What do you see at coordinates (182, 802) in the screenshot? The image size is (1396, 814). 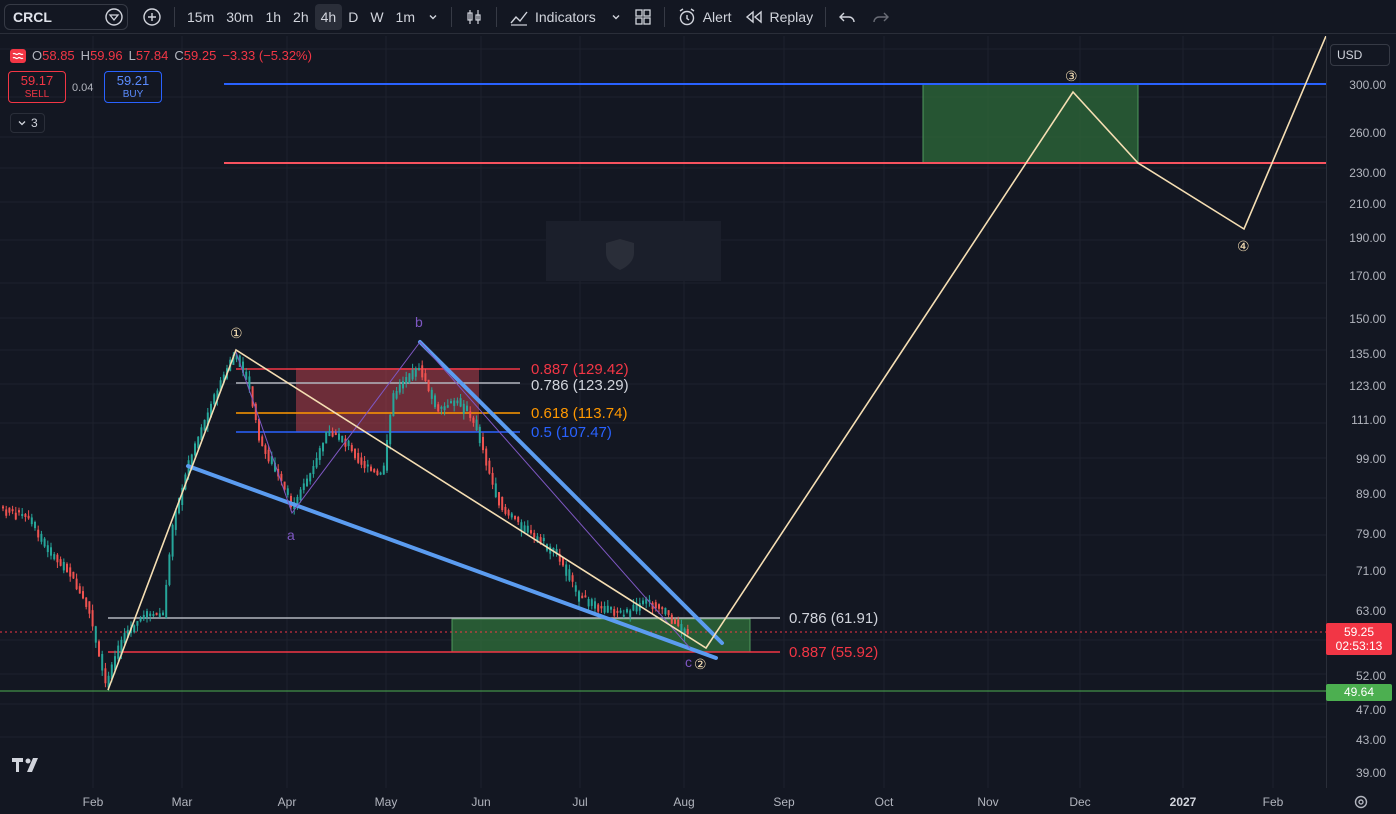 I see `time-tick-label: Mar` at bounding box center [182, 802].